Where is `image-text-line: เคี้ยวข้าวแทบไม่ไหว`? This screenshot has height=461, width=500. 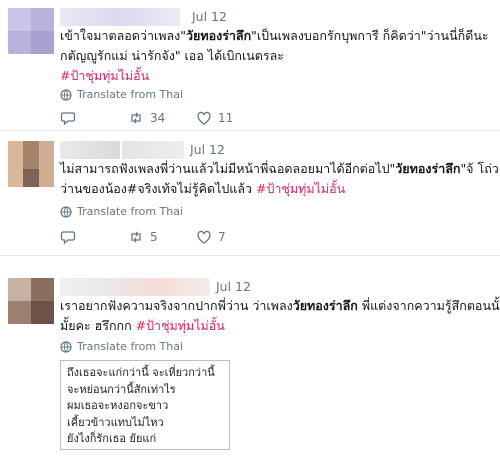 image-text-line: เคี้ยวข้าวแทบไม่ไหว is located at coordinates (115, 422).